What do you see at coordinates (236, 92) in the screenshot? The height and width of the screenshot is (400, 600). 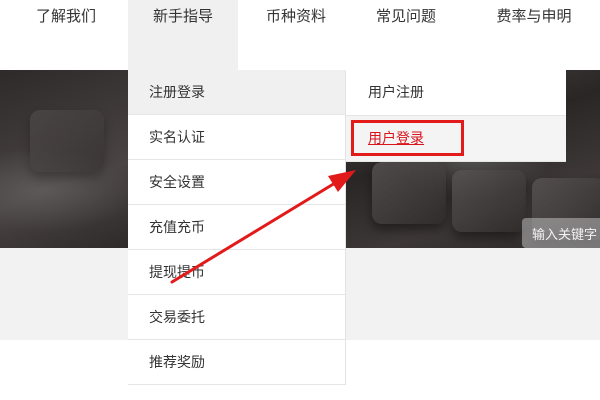 I see `dropdown-item-register-login: 注册登录` at bounding box center [236, 92].